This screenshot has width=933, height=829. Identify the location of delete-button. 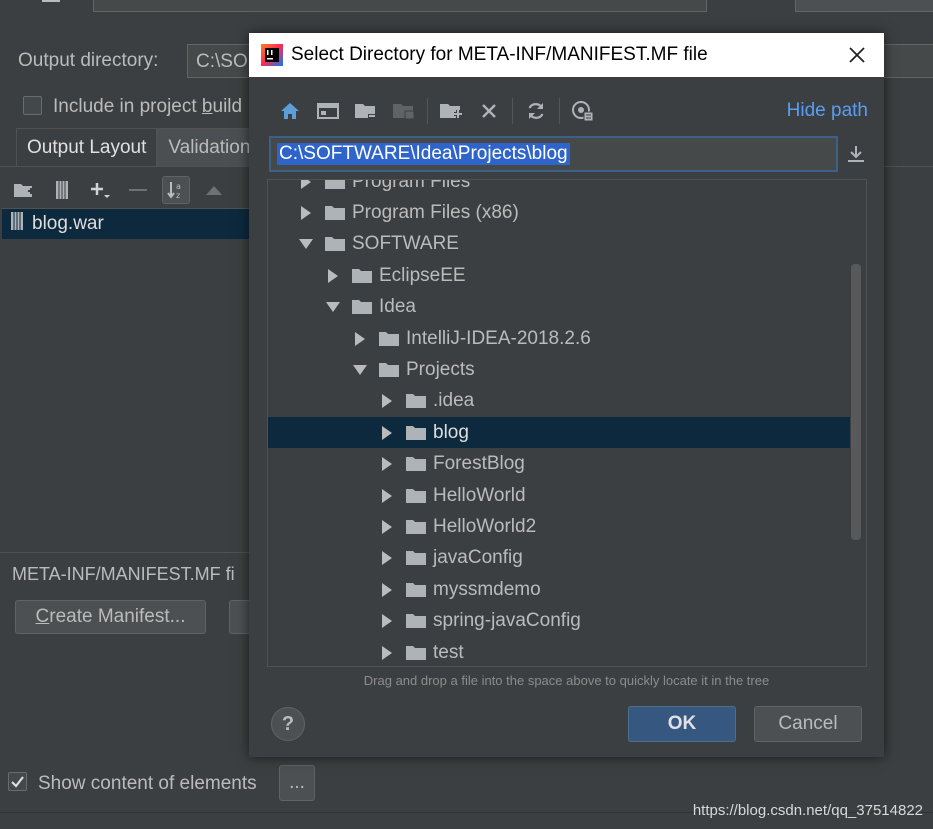
(489, 111).